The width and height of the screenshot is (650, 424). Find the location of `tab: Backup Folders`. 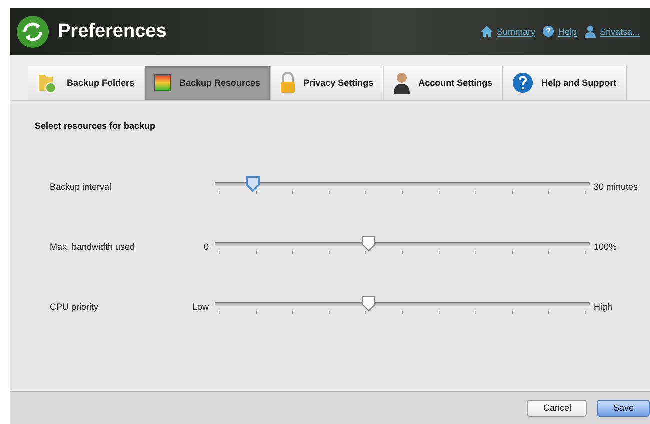

tab: Backup Folders is located at coordinates (86, 83).